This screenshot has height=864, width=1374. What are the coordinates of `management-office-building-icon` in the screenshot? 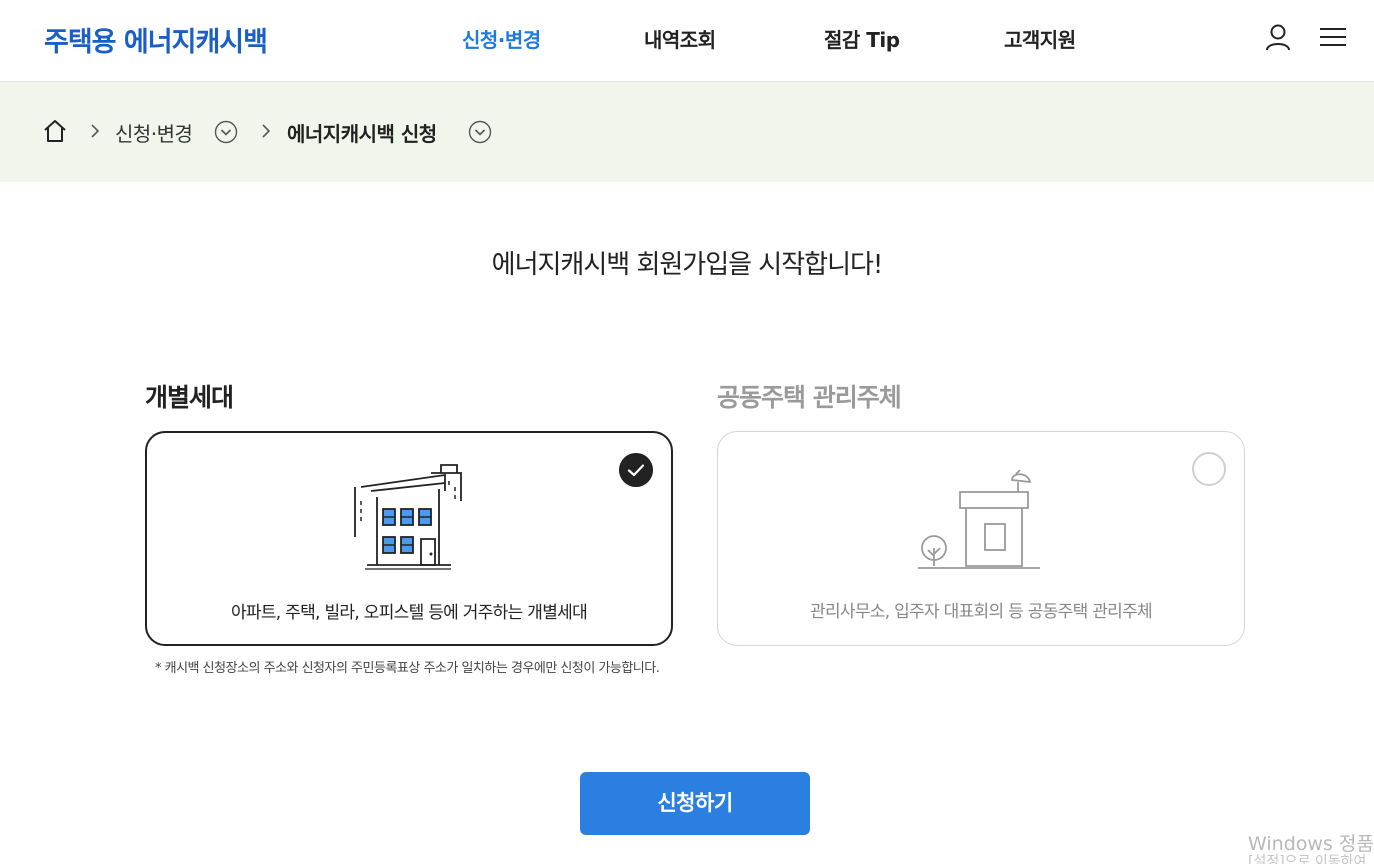 It's located at (979, 519).